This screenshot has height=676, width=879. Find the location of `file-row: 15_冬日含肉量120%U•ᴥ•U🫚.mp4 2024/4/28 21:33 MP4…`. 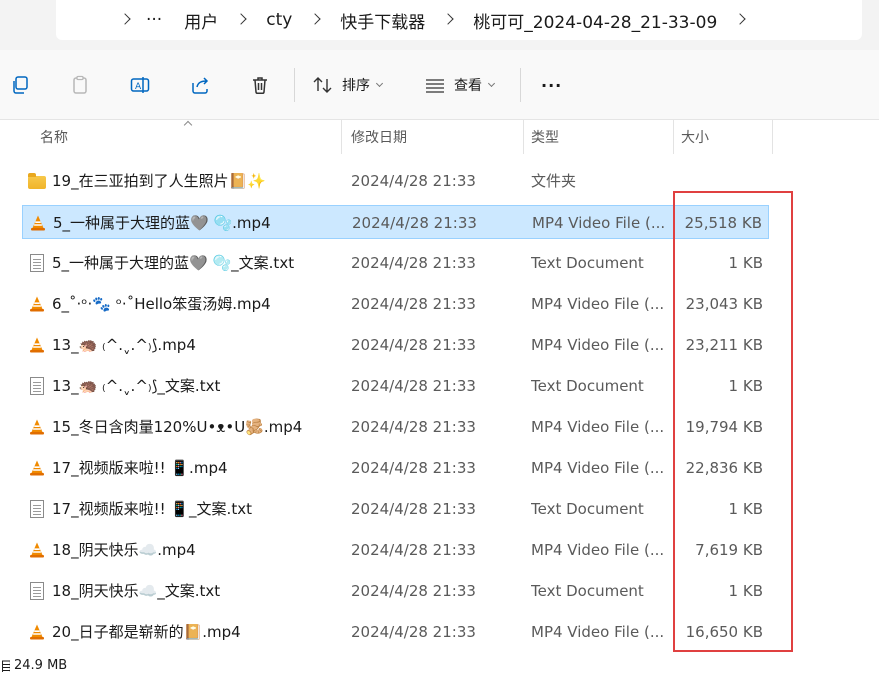

file-row: 15_冬日含肉量120%U•ᴥ•U🫚.mp4 2024/4/28 21:33 MP4… is located at coordinates (395, 427).